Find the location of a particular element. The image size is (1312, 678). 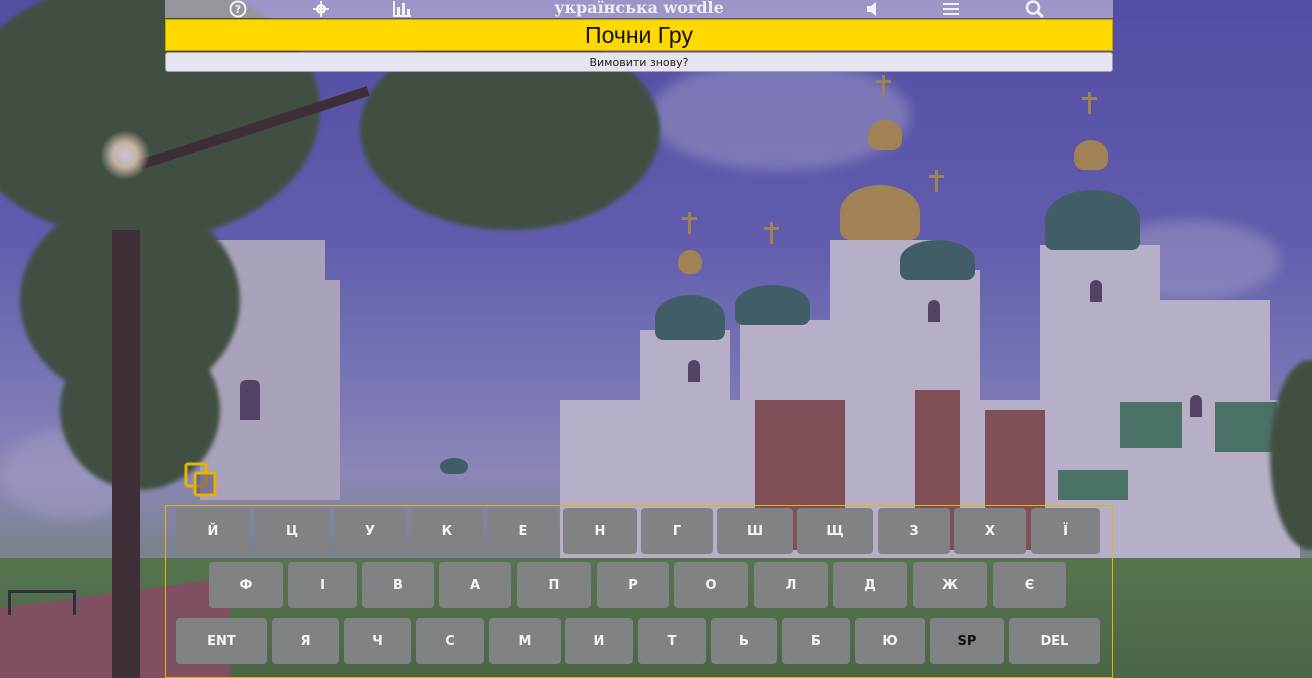

copy-icon is located at coordinates (201, 480).